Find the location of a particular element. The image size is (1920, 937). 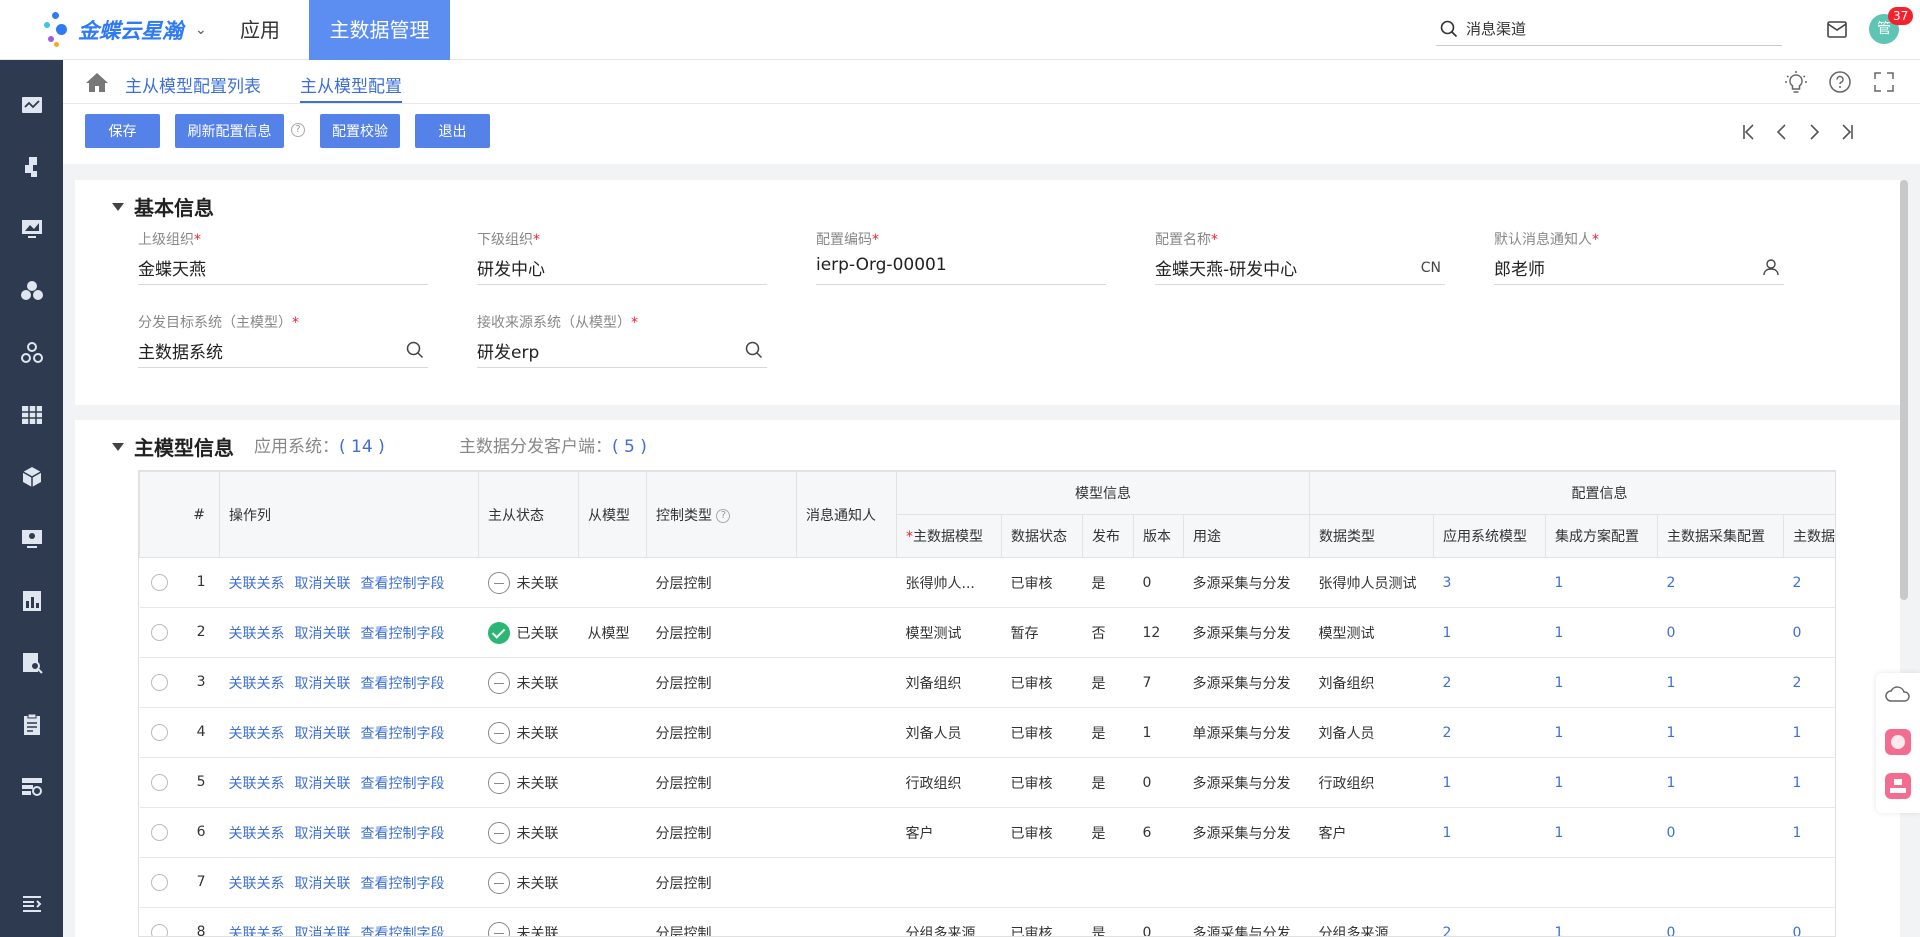

col-distribute: 主数据分发 is located at coordinates (1809, 536).